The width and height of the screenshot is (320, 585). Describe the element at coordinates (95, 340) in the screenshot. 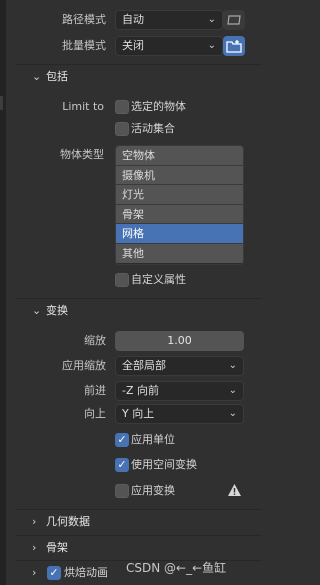

I see `scale-label: 缩放` at that location.